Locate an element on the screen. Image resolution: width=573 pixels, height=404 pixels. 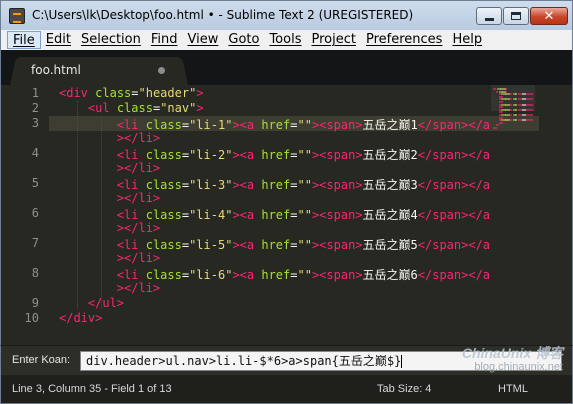
minimap is located at coordinates (531, 215).